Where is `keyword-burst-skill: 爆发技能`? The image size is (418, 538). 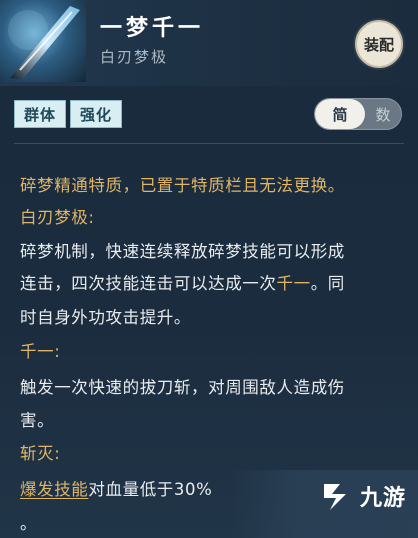
keyword-burst-skill: 爆发技能 is located at coordinates (54, 489).